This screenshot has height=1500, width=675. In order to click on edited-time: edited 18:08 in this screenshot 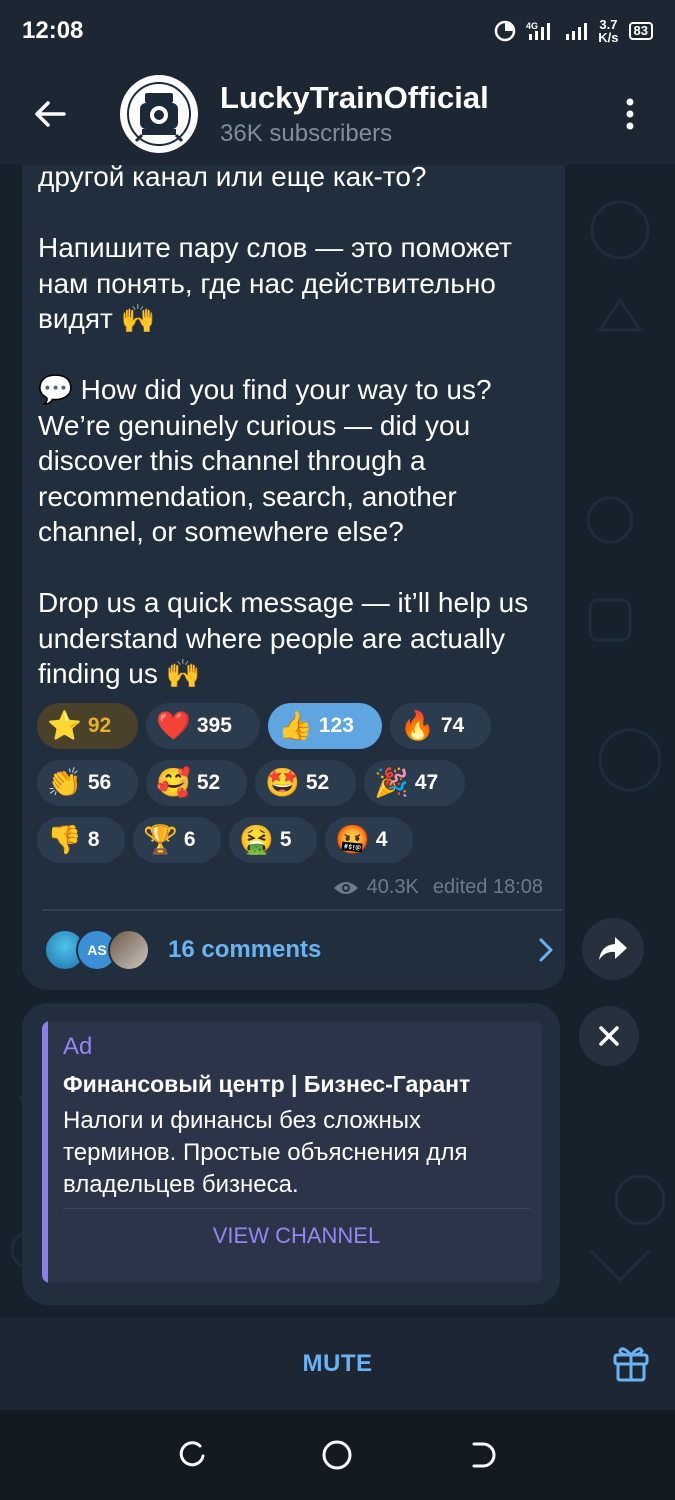, I will do `click(487, 887)`.